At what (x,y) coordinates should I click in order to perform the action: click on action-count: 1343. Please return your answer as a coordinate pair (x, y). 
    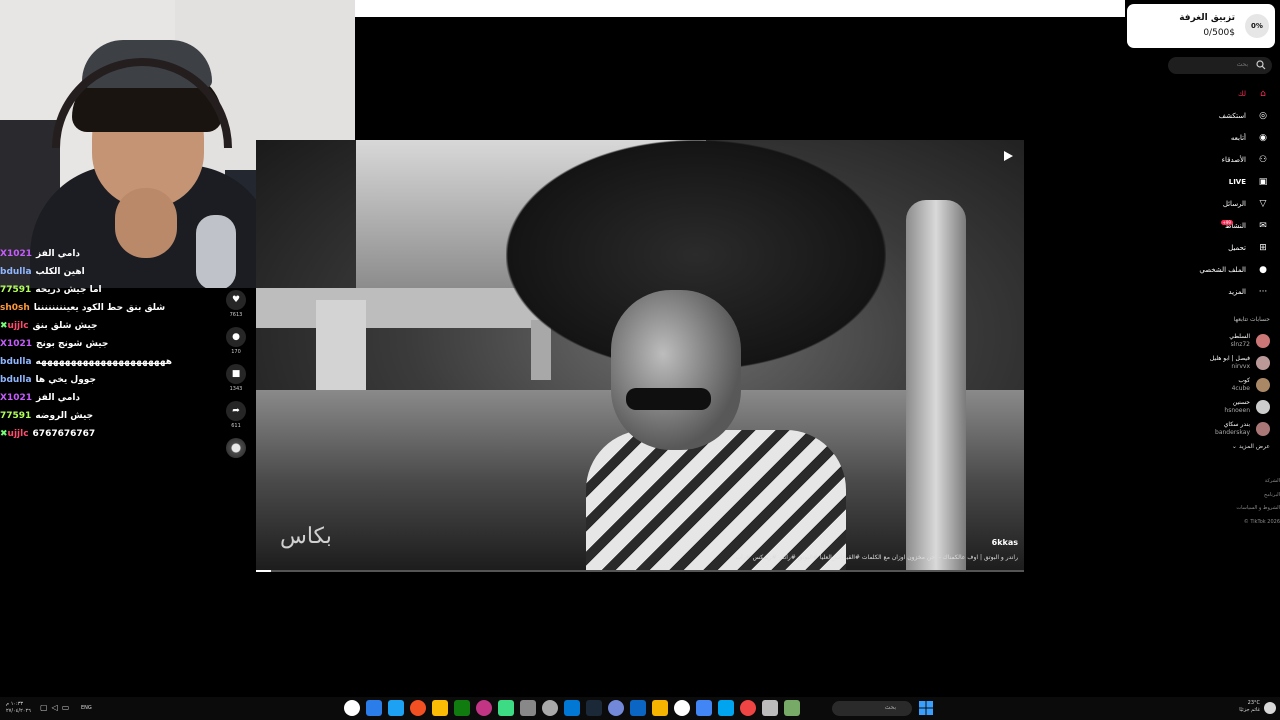
    Looking at the image, I should click on (236, 389).